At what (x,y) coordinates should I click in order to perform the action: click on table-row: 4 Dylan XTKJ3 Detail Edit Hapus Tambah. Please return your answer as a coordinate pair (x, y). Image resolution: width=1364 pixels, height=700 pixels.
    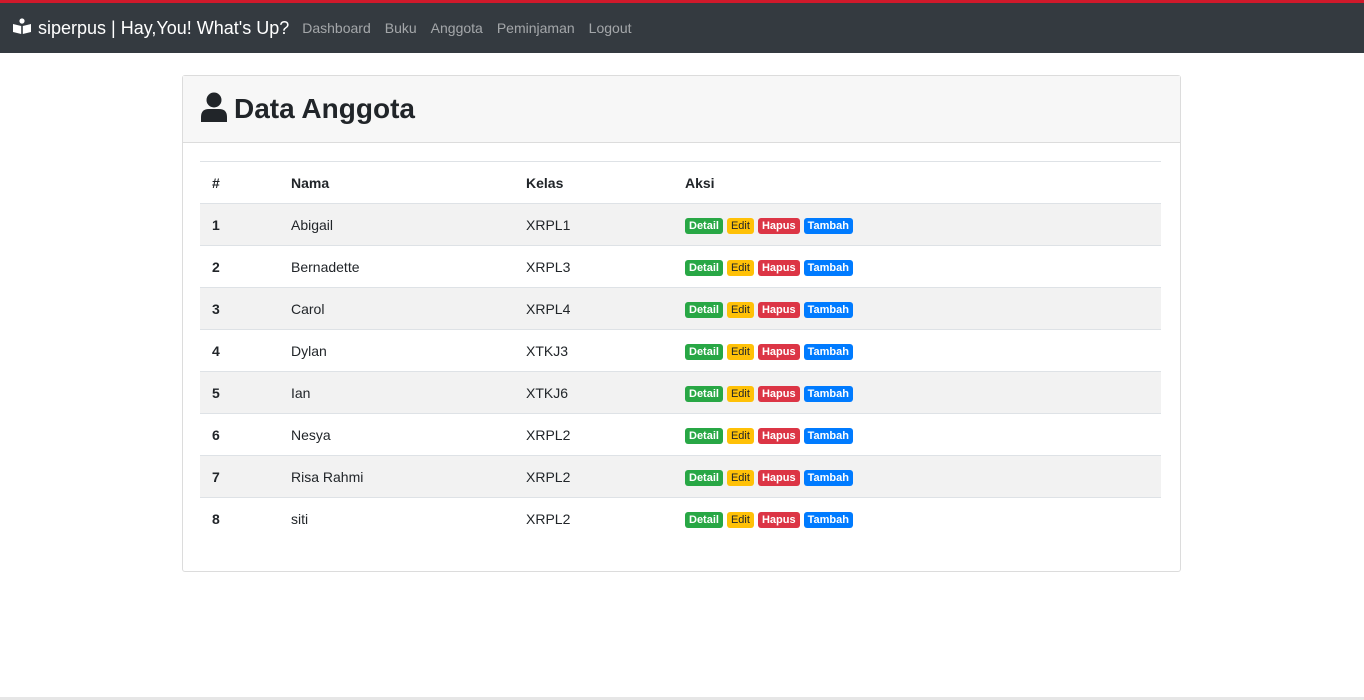
    Looking at the image, I should click on (680, 350).